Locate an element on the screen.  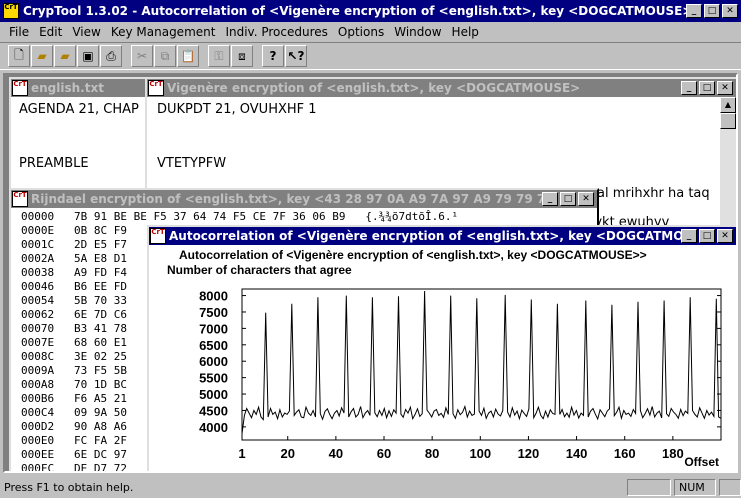
y-tick-label: 7000 is located at coordinates (213, 328).